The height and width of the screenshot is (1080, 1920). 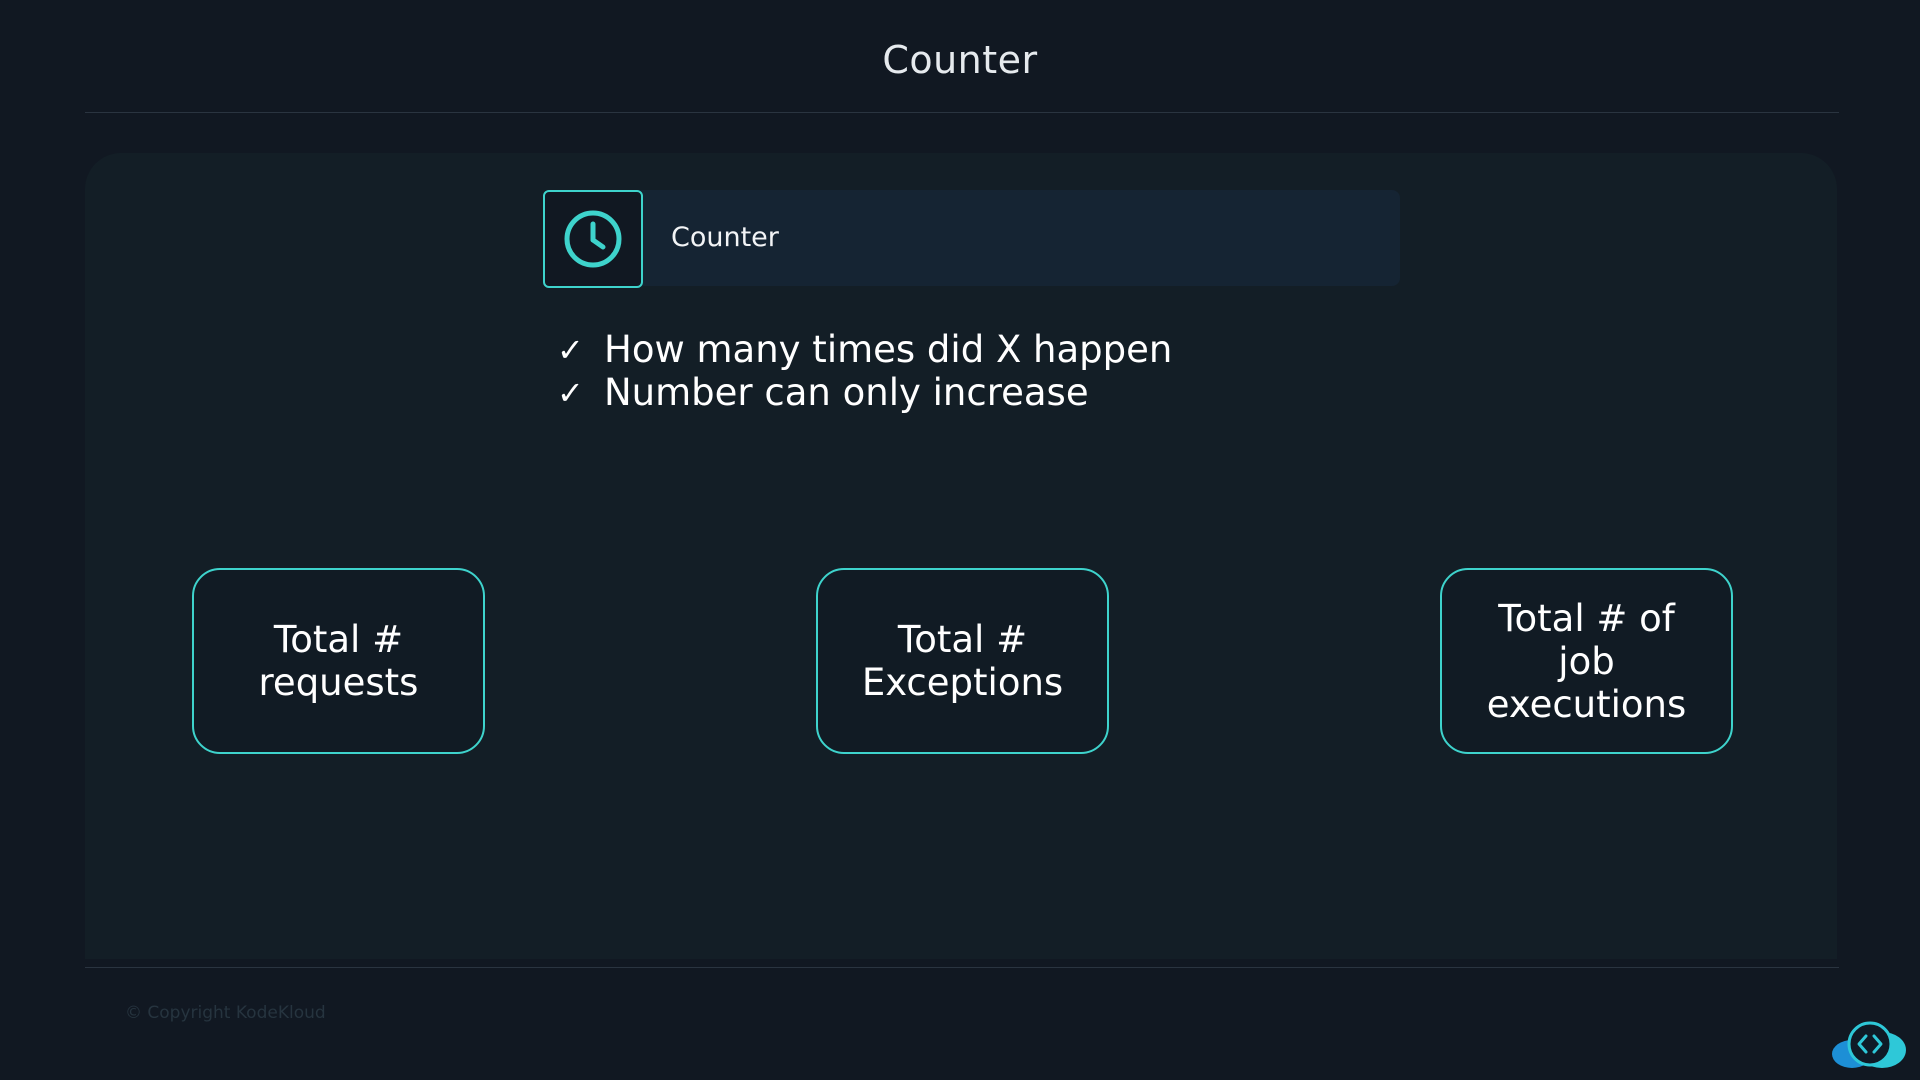 I want to click on title-divider, so click(x=962, y=112).